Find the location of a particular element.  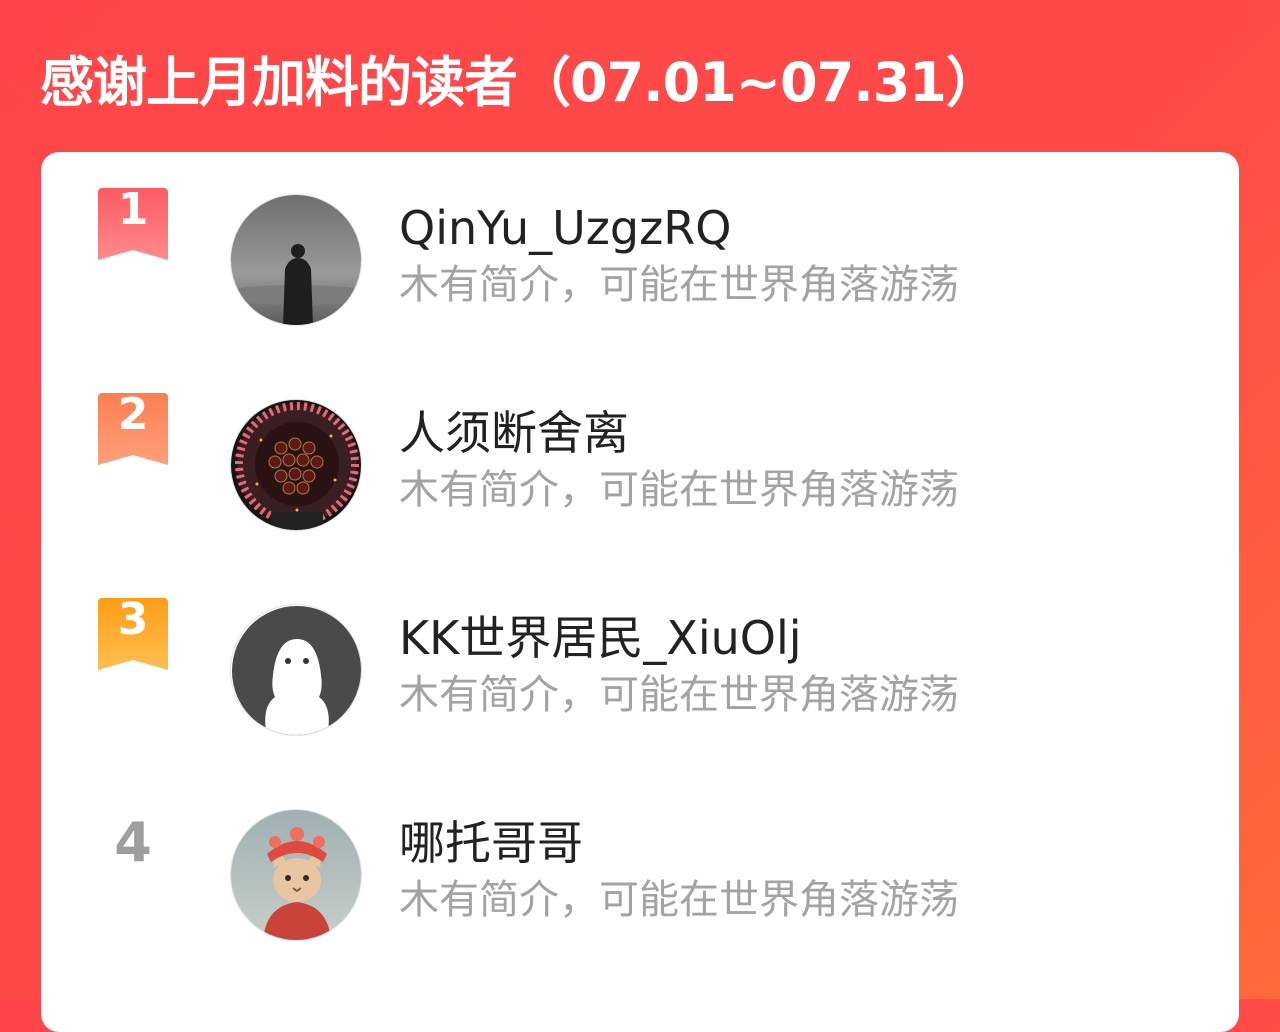

default-ghost-avatar-icon is located at coordinates (296, 670).